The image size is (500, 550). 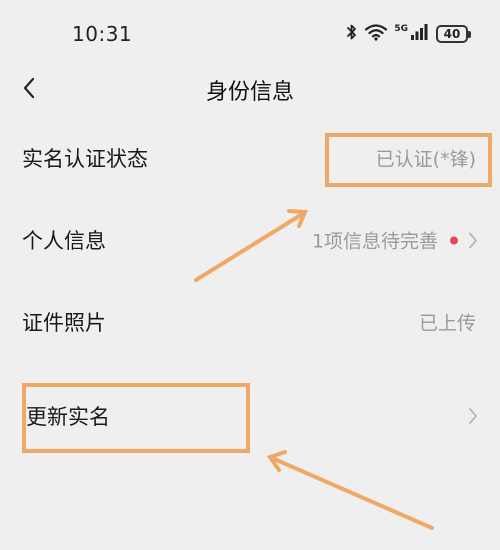 I want to click on nav-bar: 身份信息, so click(x=250, y=90).